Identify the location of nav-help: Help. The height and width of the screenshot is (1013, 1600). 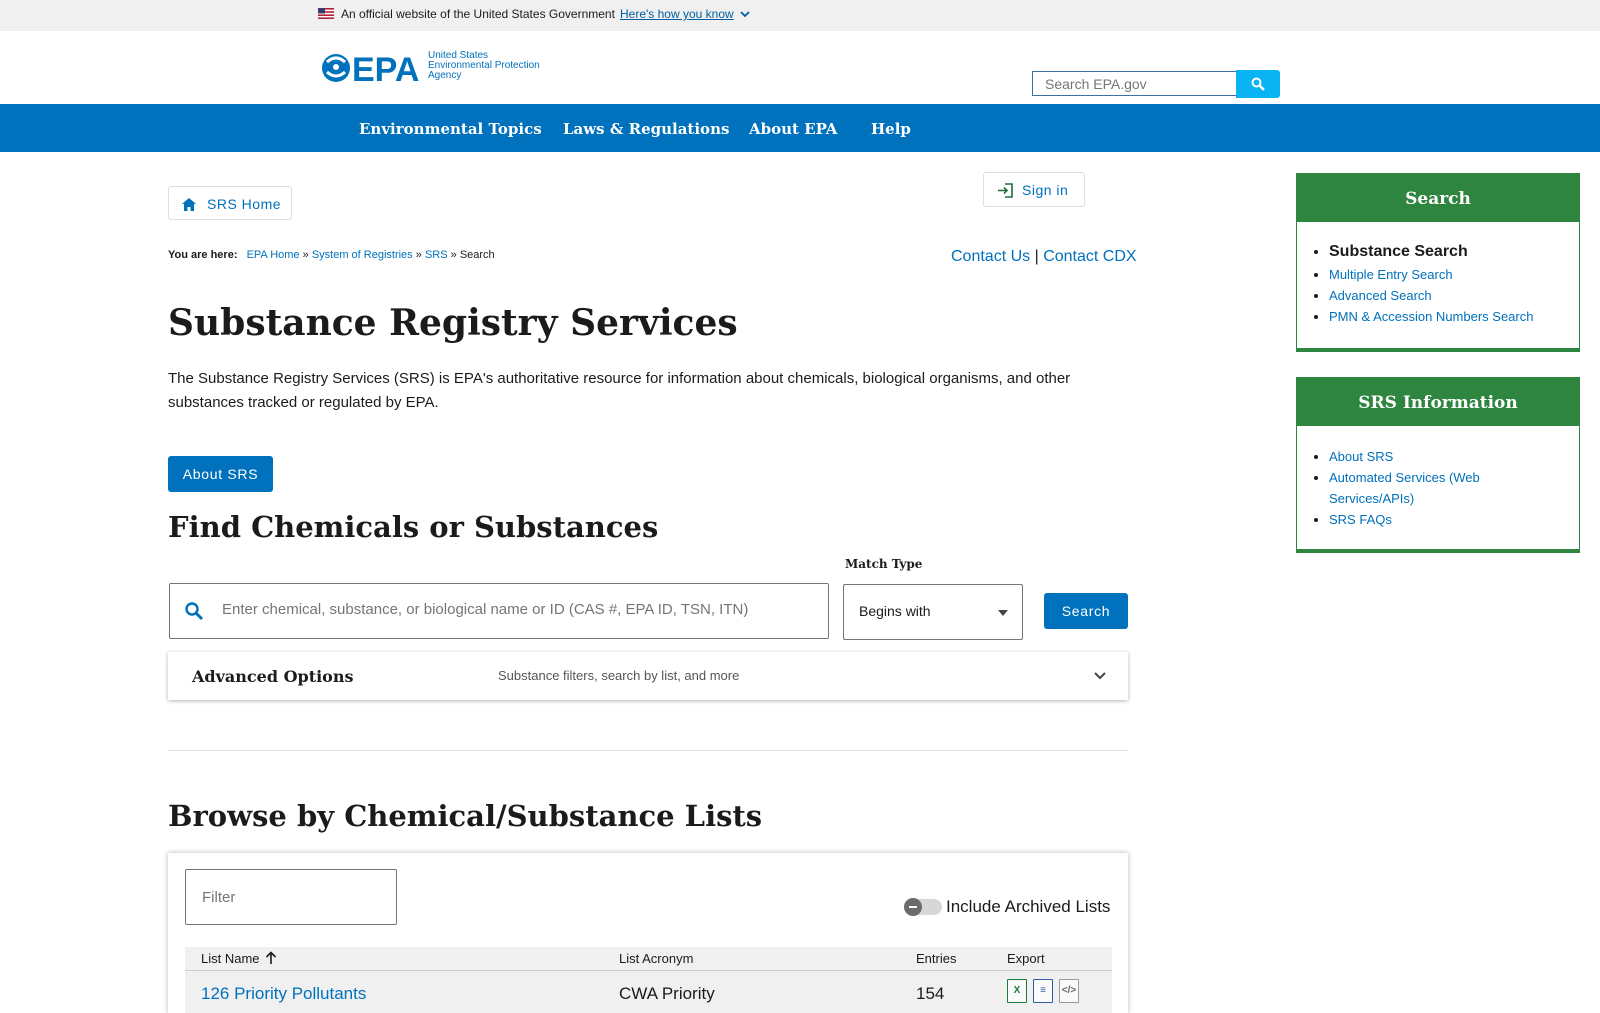
(891, 129).